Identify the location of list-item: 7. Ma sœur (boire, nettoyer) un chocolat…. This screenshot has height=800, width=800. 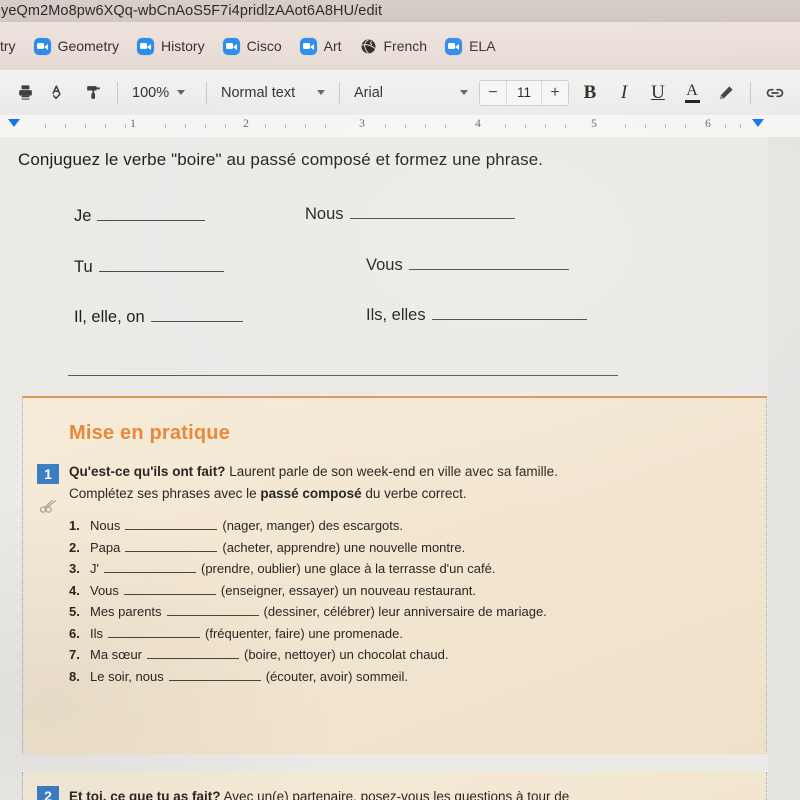
(308, 654).